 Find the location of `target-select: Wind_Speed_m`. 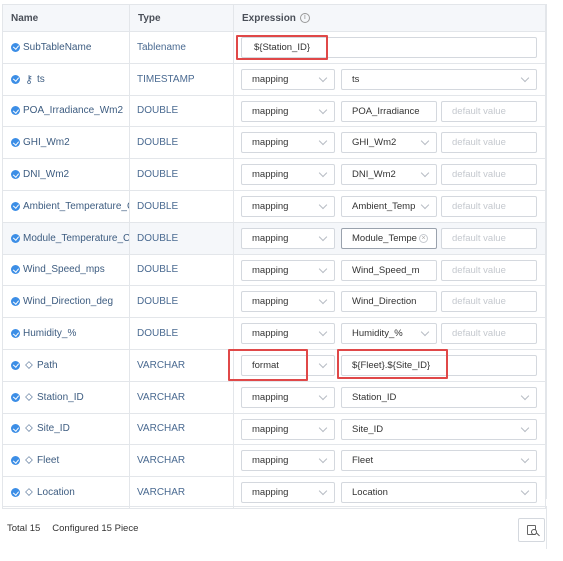

target-select: Wind_Speed_m is located at coordinates (389, 270).